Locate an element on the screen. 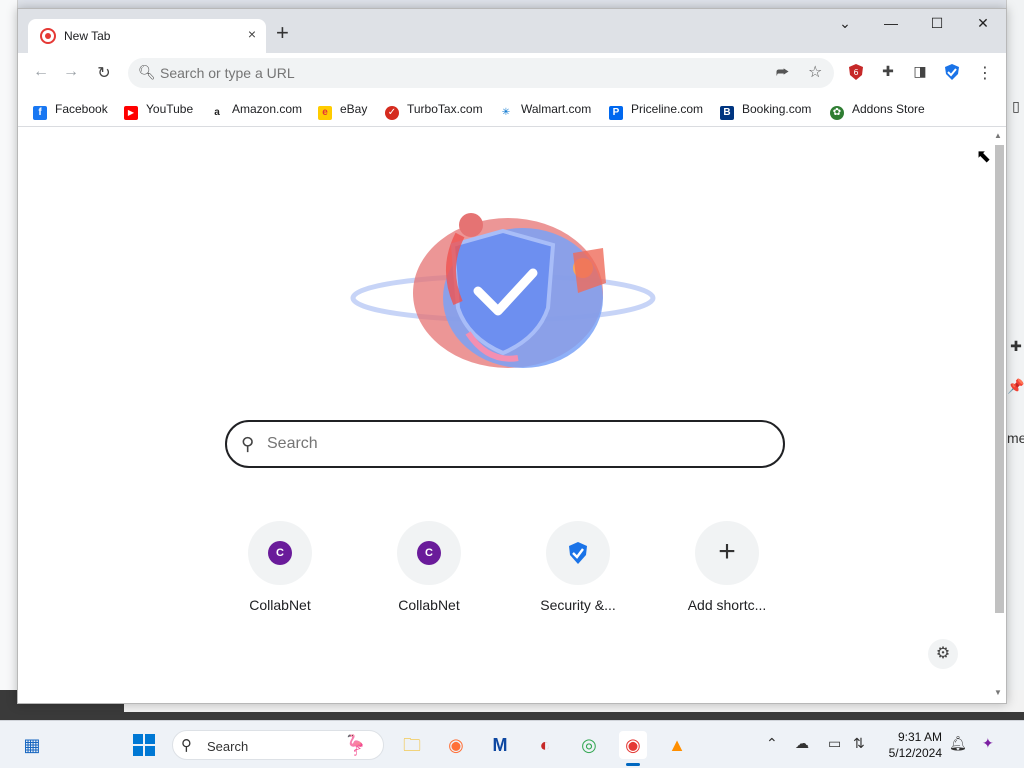  scrollbar-thumb is located at coordinates (999, 379).